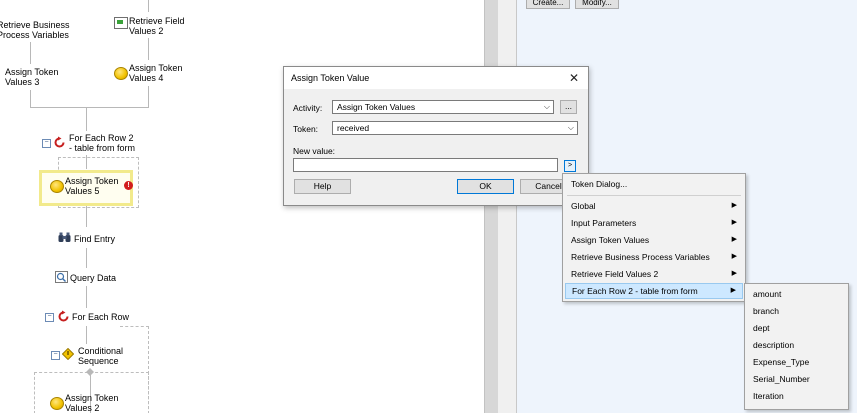 Image resolution: width=857 pixels, height=413 pixels. What do you see at coordinates (61, 277) in the screenshot?
I see `query-icon` at bounding box center [61, 277].